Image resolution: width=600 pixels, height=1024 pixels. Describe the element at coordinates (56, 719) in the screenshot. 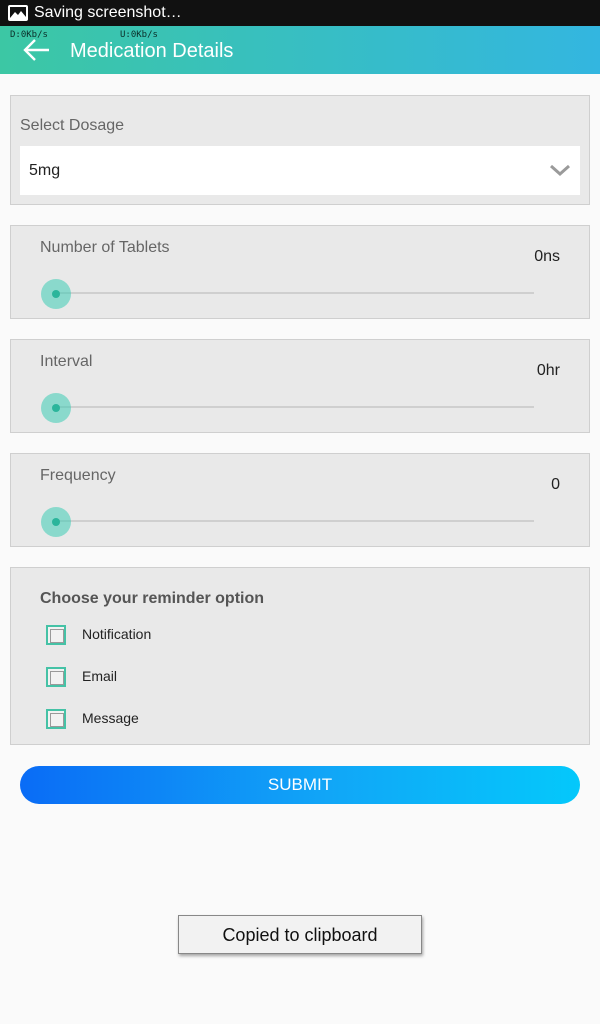

I see `message-checkbox` at that location.